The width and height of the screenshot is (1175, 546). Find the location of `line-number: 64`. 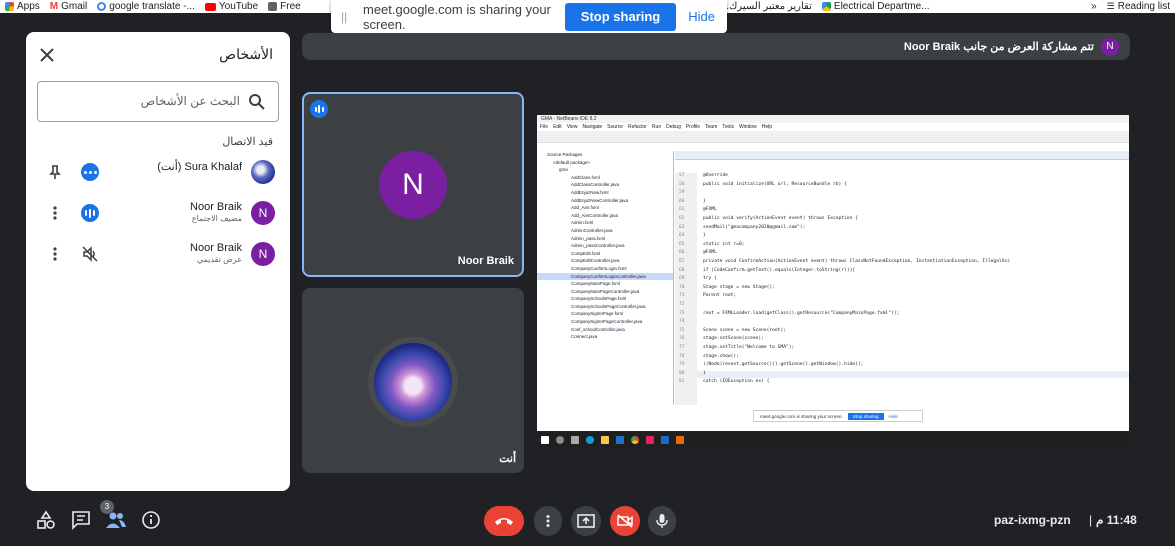

line-number: 64 is located at coordinates (682, 236).